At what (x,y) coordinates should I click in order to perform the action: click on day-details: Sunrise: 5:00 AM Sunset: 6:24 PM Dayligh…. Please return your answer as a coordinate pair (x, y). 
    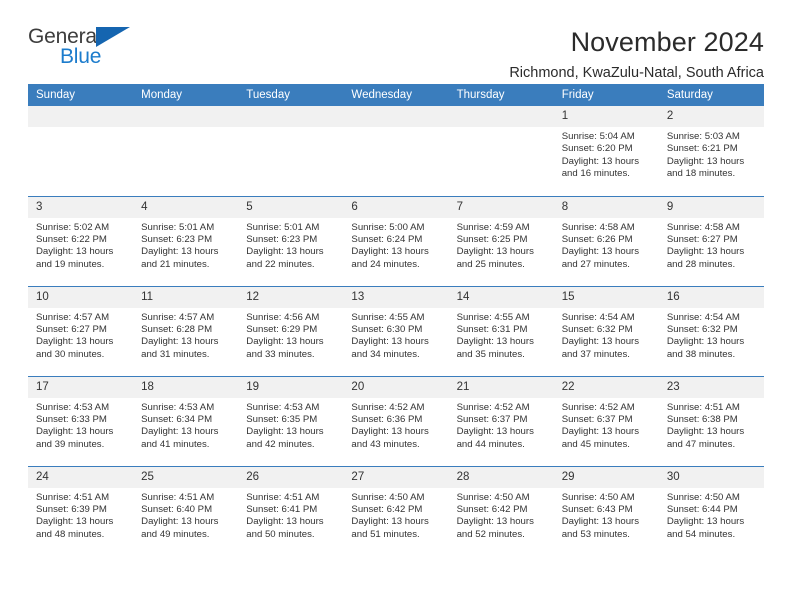
    Looking at the image, I should click on (390, 245).